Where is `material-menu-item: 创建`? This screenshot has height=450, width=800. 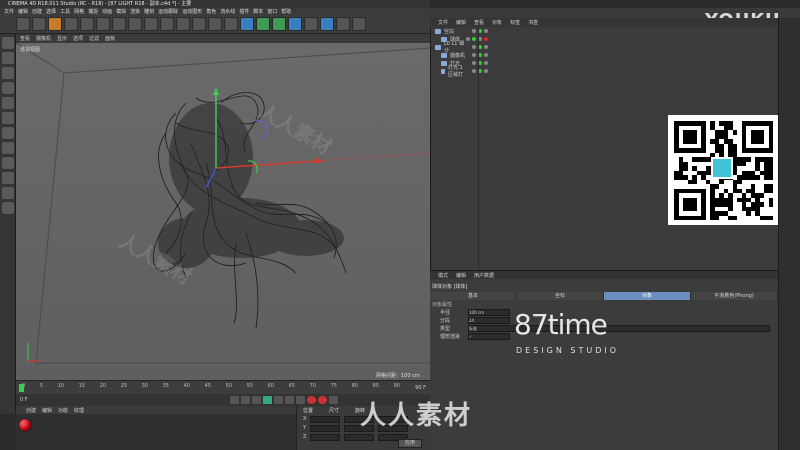 material-menu-item: 创建 is located at coordinates (31, 410).